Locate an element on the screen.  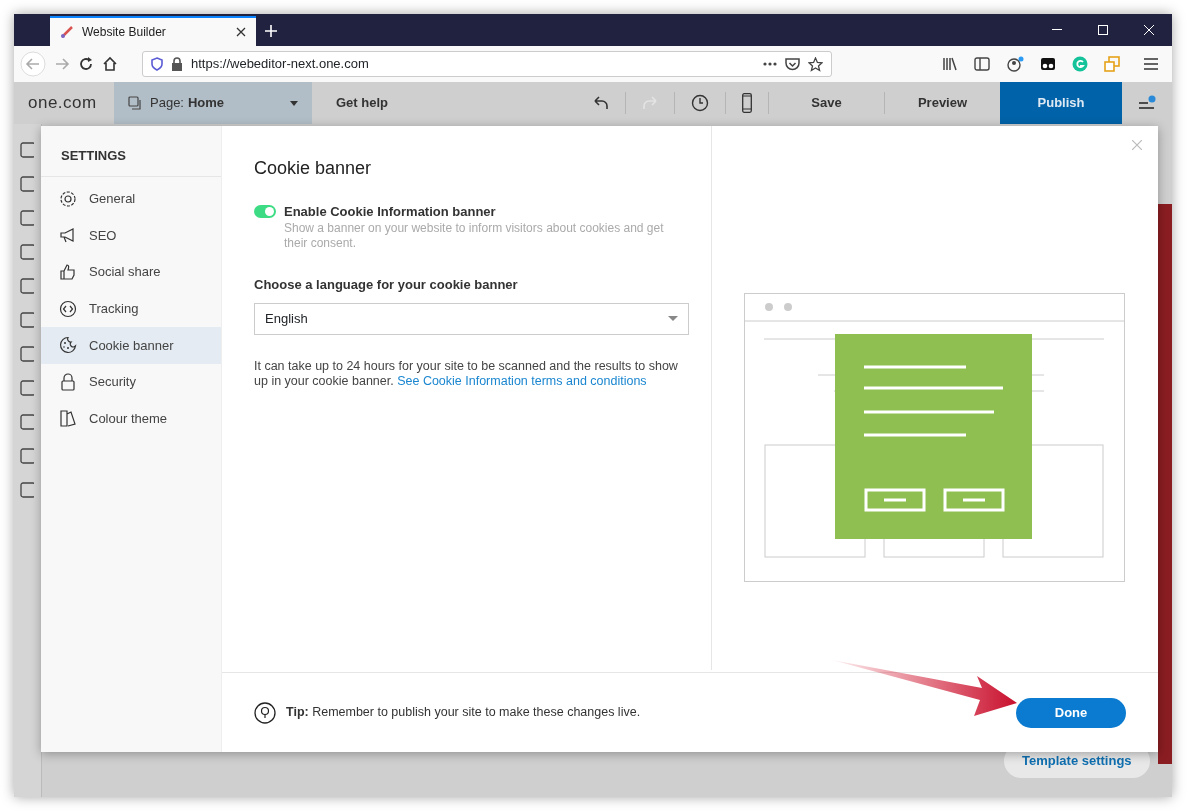
pocket-icon is located at coordinates (792, 64).